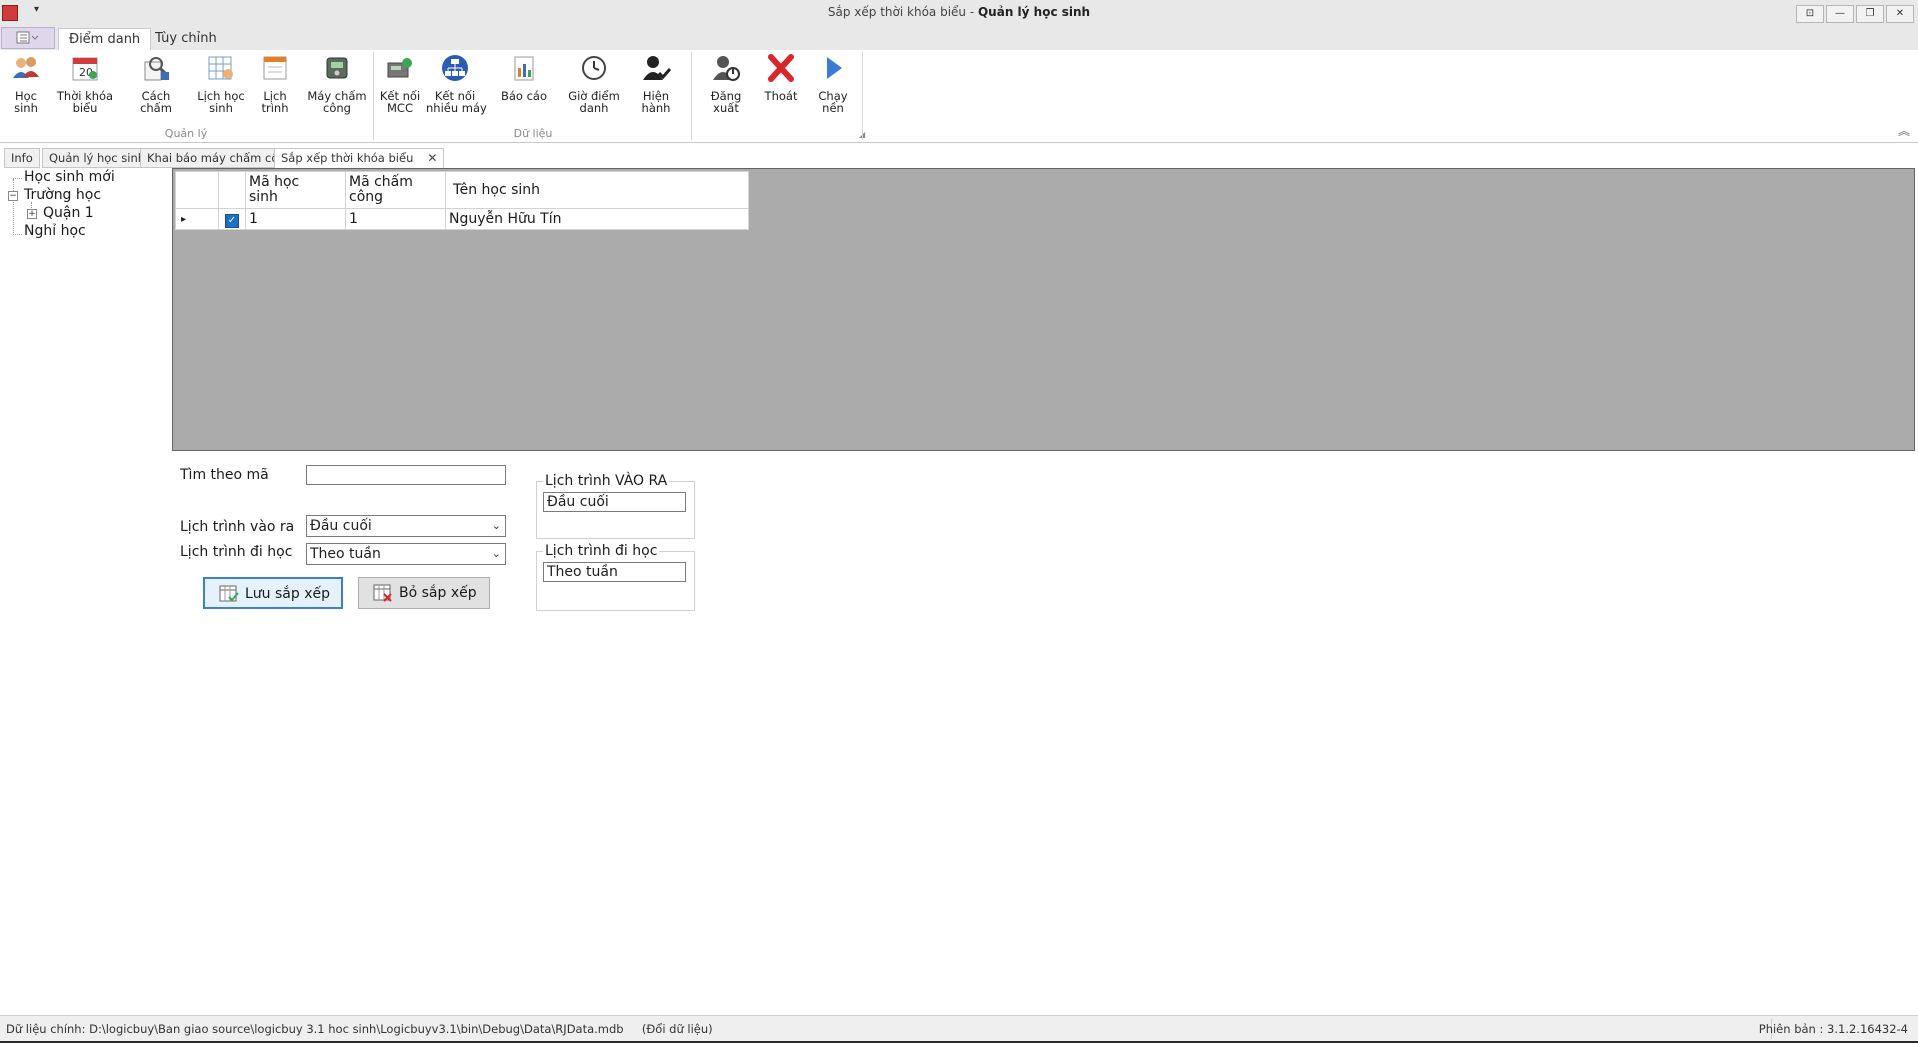 This screenshot has width=1918, height=1043. I want to click on table-row: ▸ ✓ 1 1 Nguyễn Hữu Tín, so click(462, 219).